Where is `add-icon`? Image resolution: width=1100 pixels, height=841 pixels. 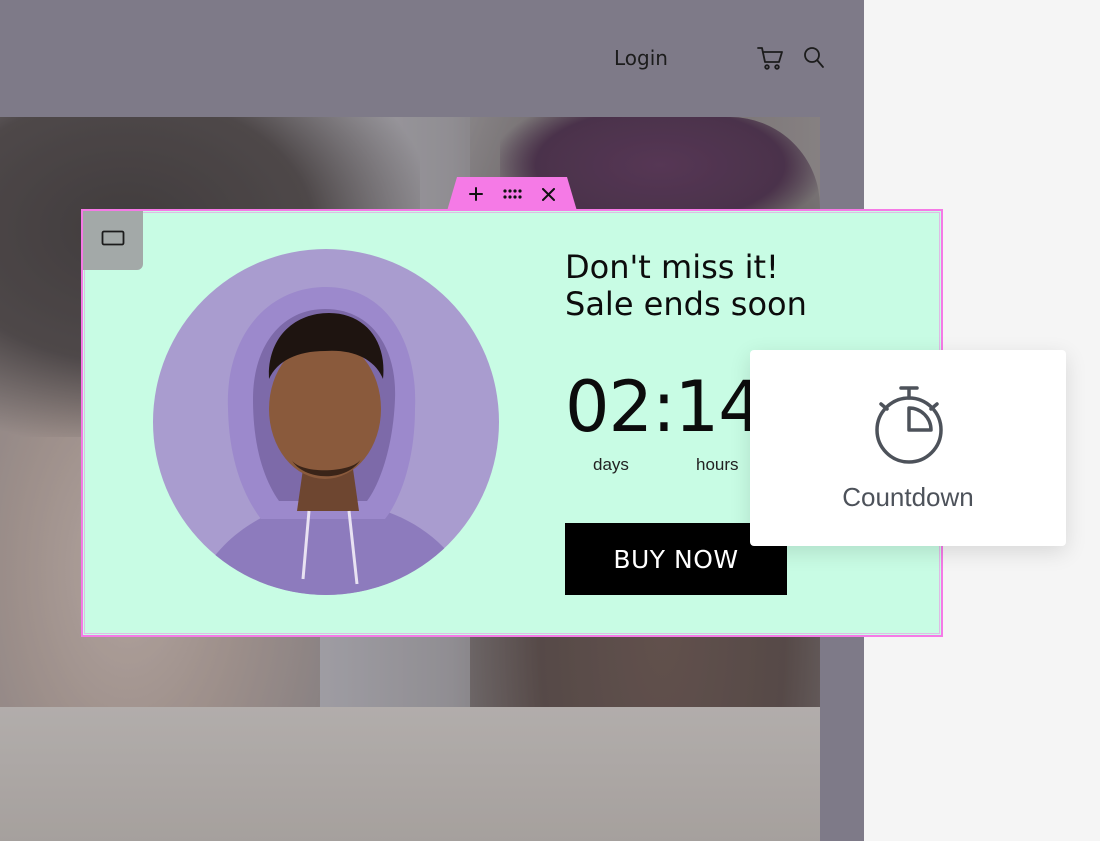 add-icon is located at coordinates (476, 194).